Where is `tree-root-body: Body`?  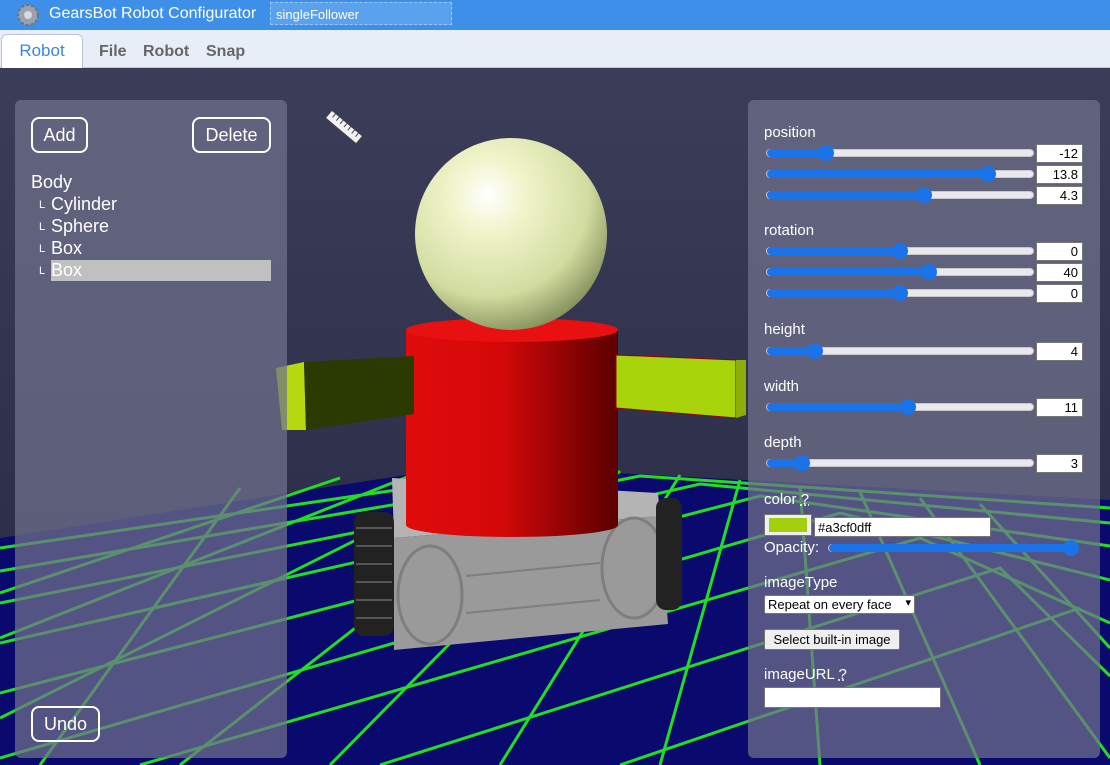
tree-root-body: Body is located at coordinates (51, 182).